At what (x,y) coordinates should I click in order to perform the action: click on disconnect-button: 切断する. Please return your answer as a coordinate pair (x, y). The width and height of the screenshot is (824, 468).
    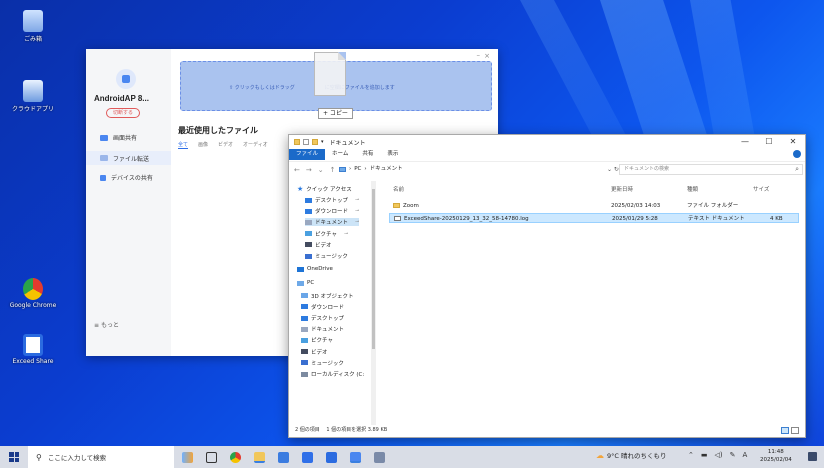
    Looking at the image, I should click on (123, 113).